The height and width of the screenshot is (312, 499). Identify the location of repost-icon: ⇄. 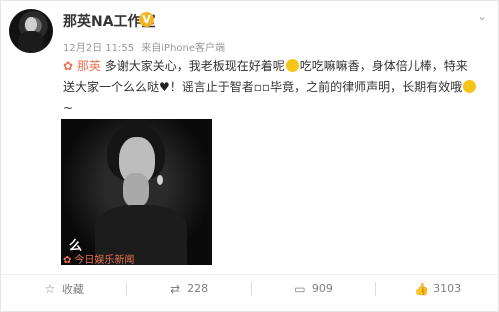
(175, 288).